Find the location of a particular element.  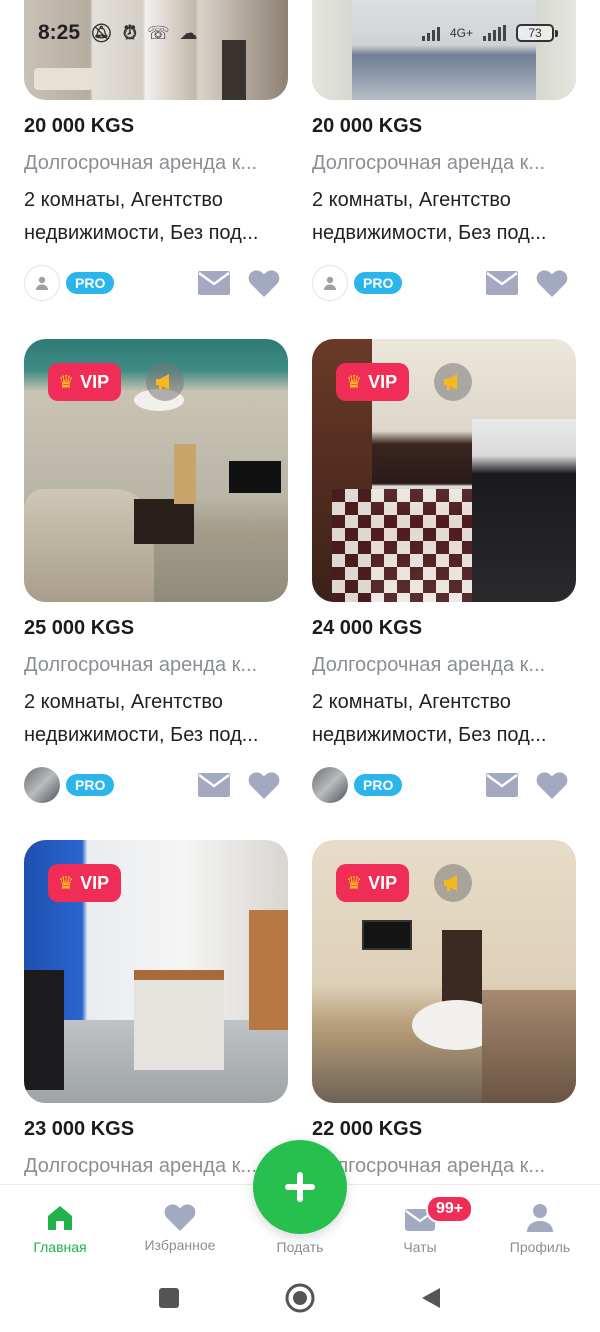

plus-icon is located at coordinates (300, 1187).